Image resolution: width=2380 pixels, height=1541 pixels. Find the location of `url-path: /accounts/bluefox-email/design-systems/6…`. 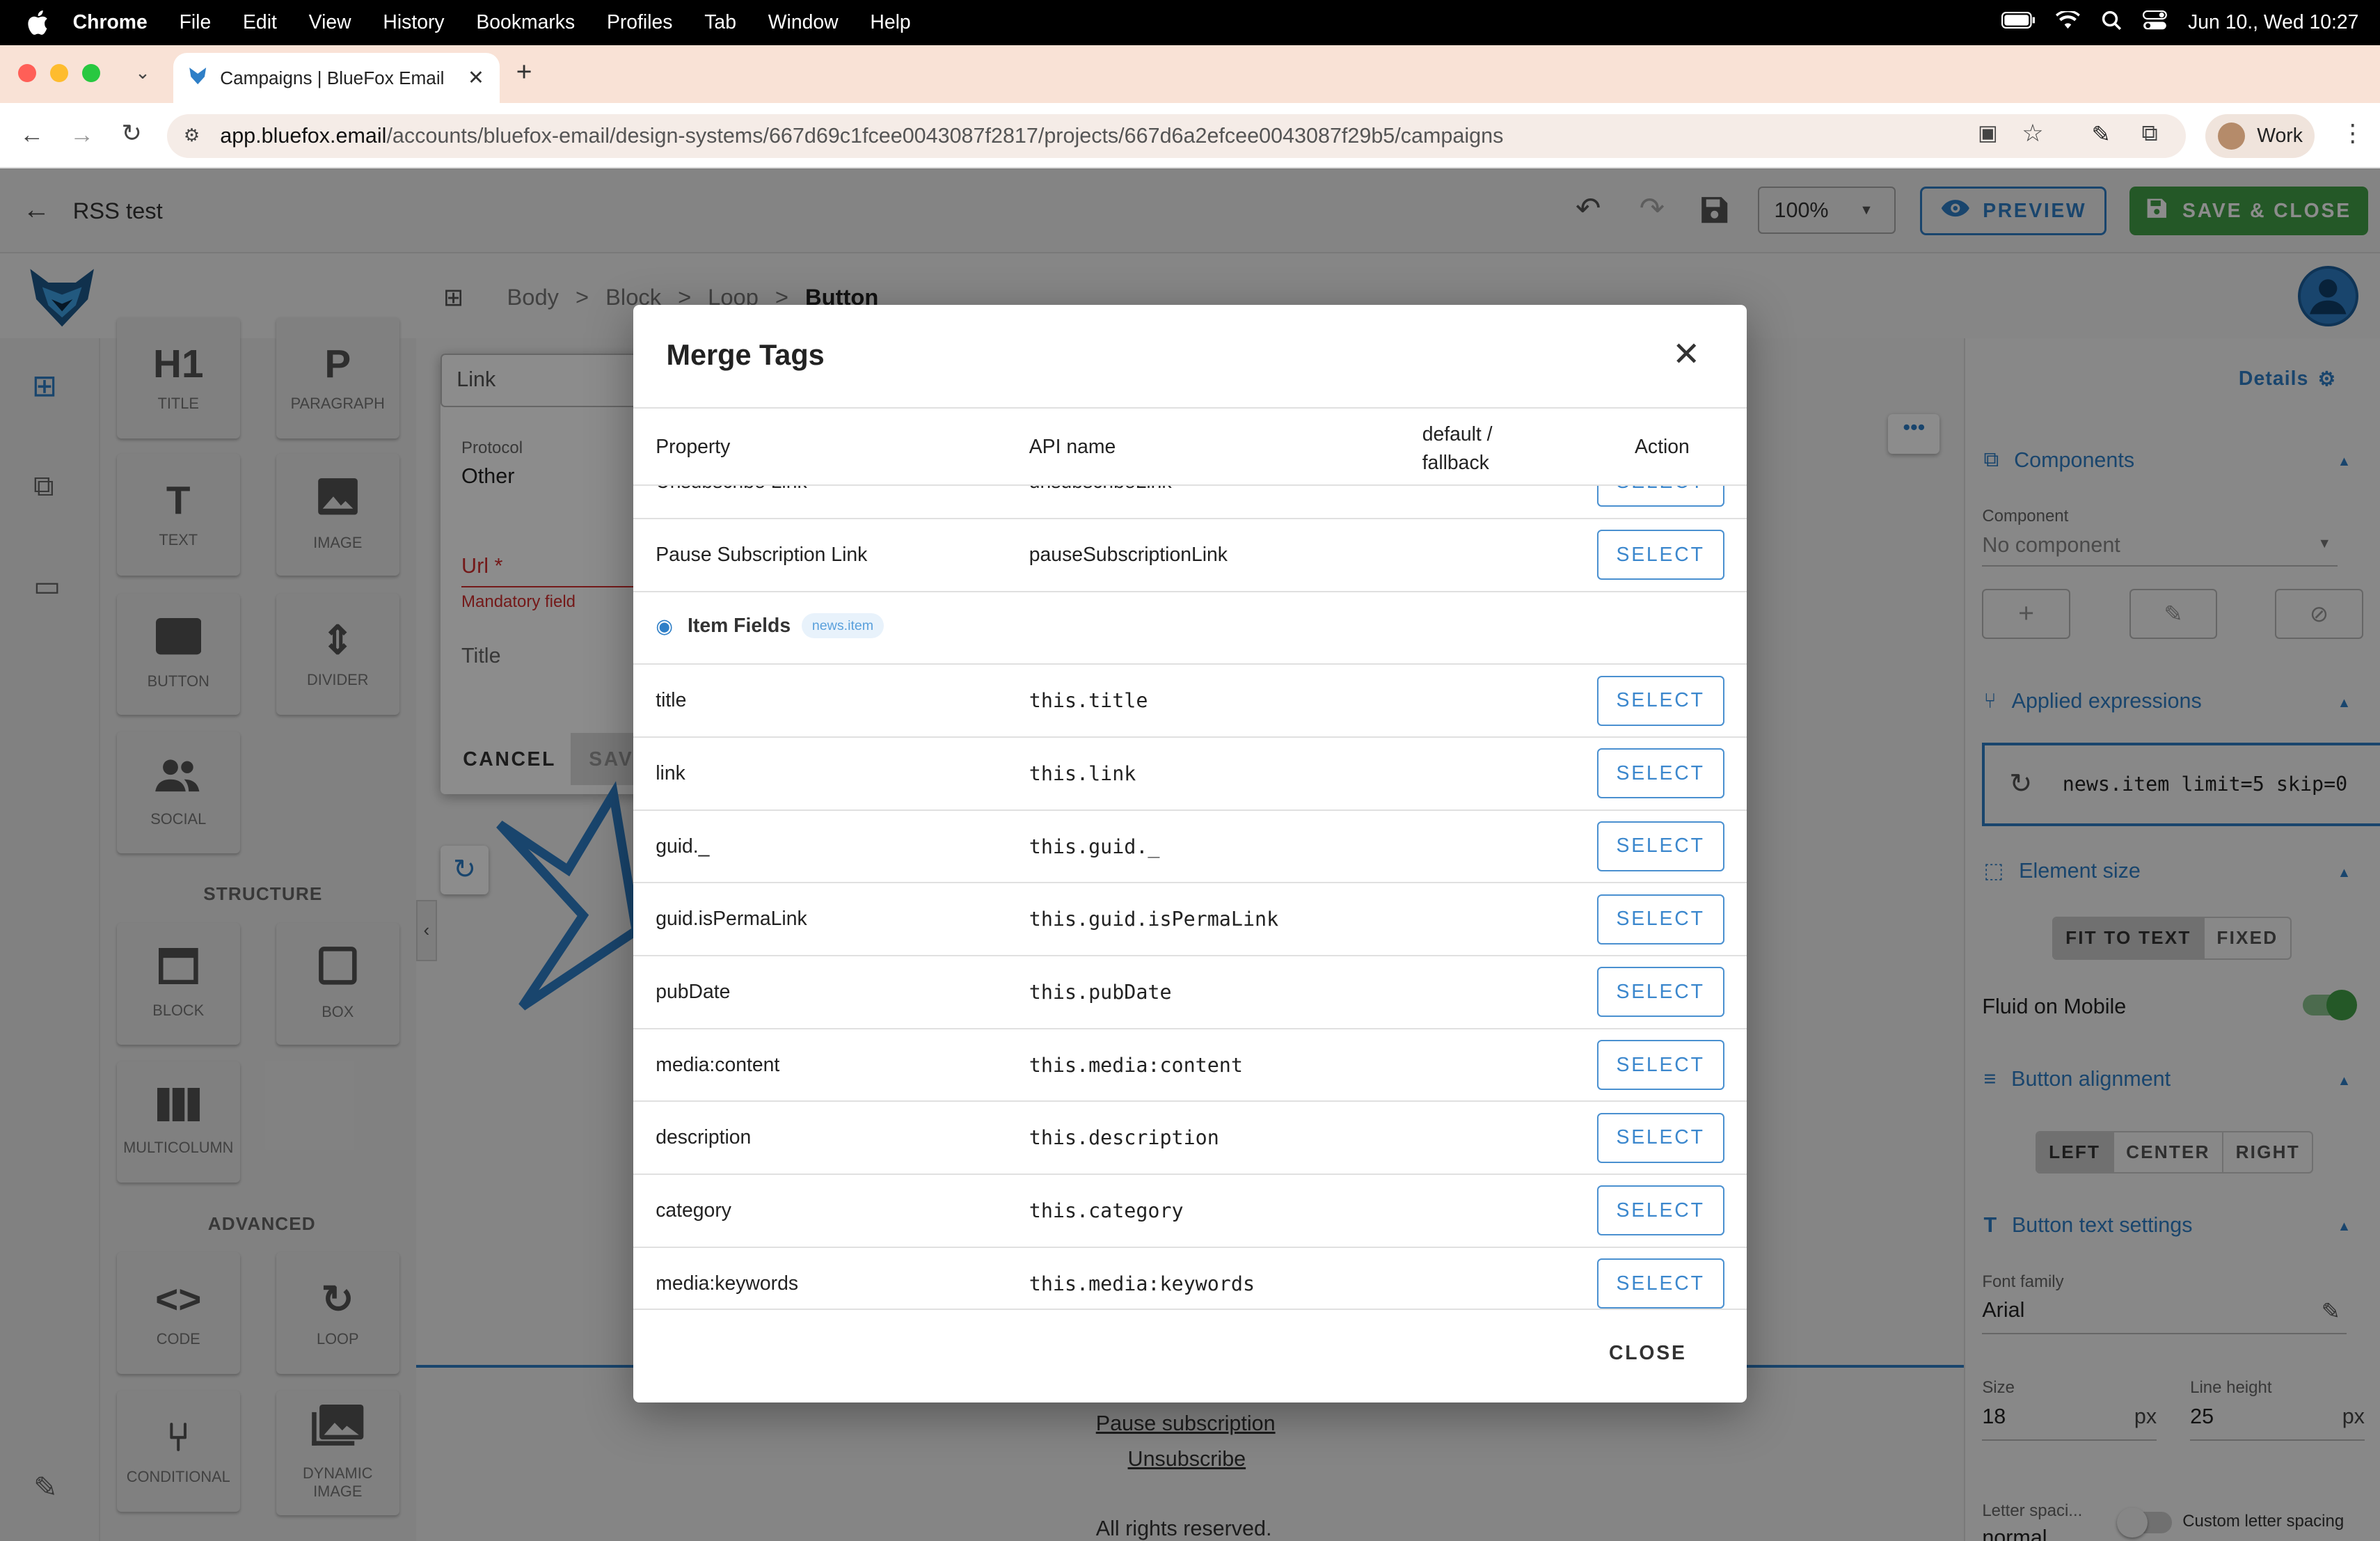

url-path: /accounts/bluefox-email/design-systems/6… is located at coordinates (945, 135).